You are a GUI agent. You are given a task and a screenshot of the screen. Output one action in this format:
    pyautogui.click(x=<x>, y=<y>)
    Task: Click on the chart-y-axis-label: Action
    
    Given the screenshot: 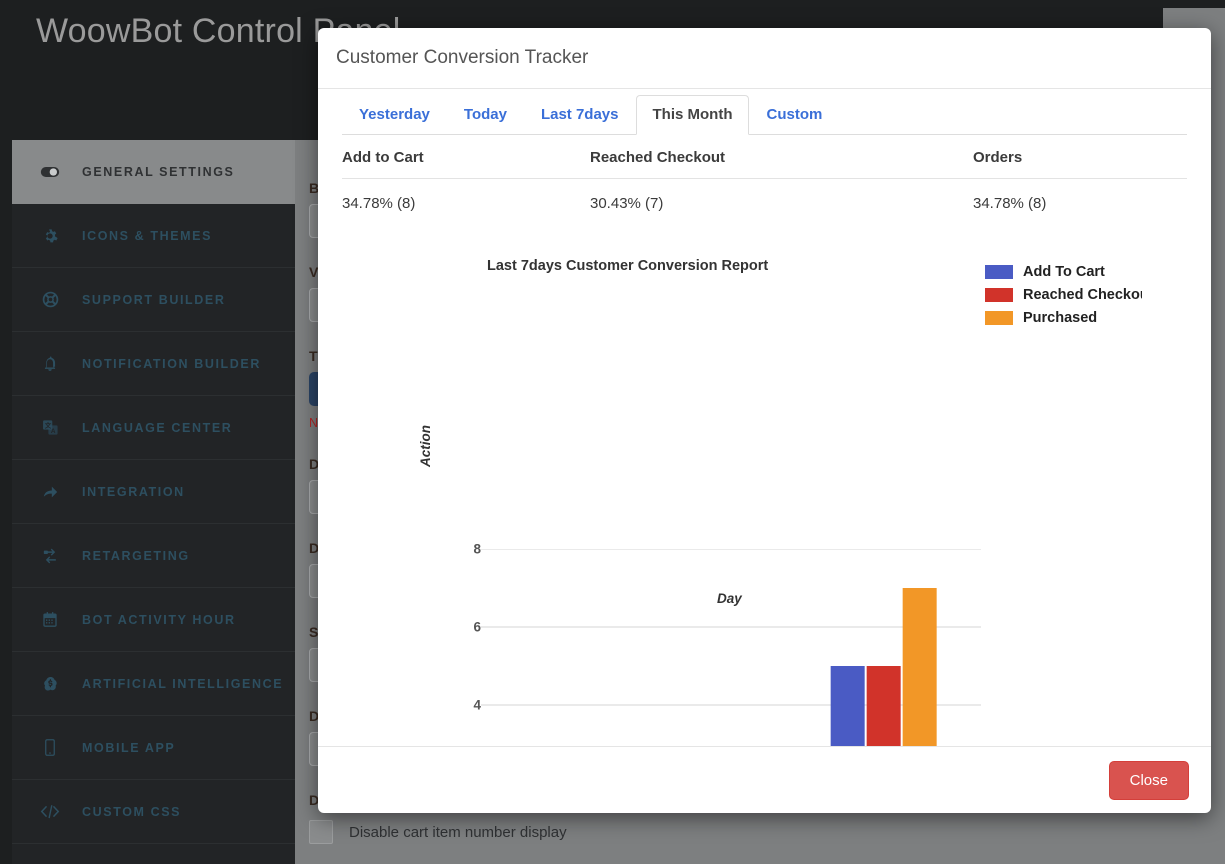 What is the action you would take?
    pyautogui.click(x=425, y=446)
    